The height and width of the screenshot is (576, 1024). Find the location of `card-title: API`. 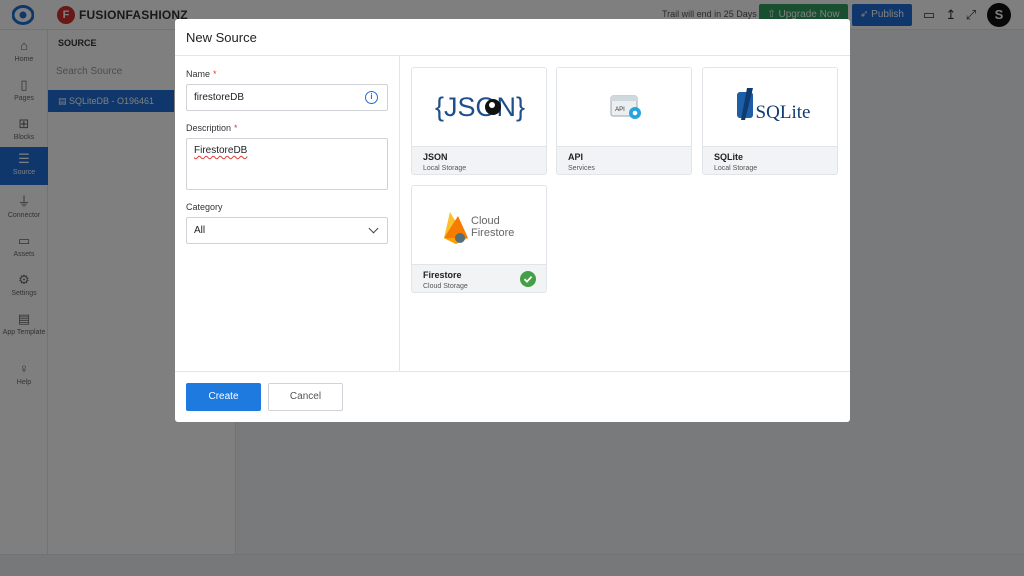

card-title: API is located at coordinates (576, 157).